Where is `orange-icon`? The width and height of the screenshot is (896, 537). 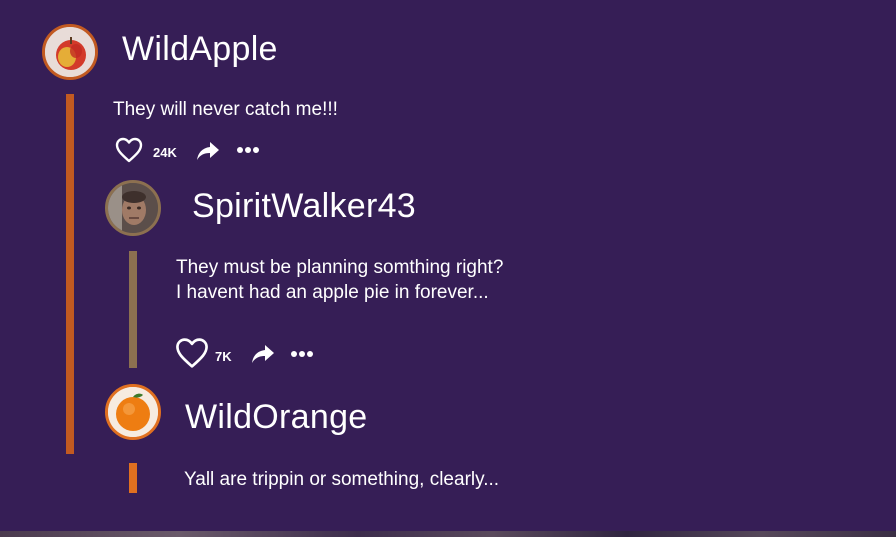
orange-icon is located at coordinates (133, 412).